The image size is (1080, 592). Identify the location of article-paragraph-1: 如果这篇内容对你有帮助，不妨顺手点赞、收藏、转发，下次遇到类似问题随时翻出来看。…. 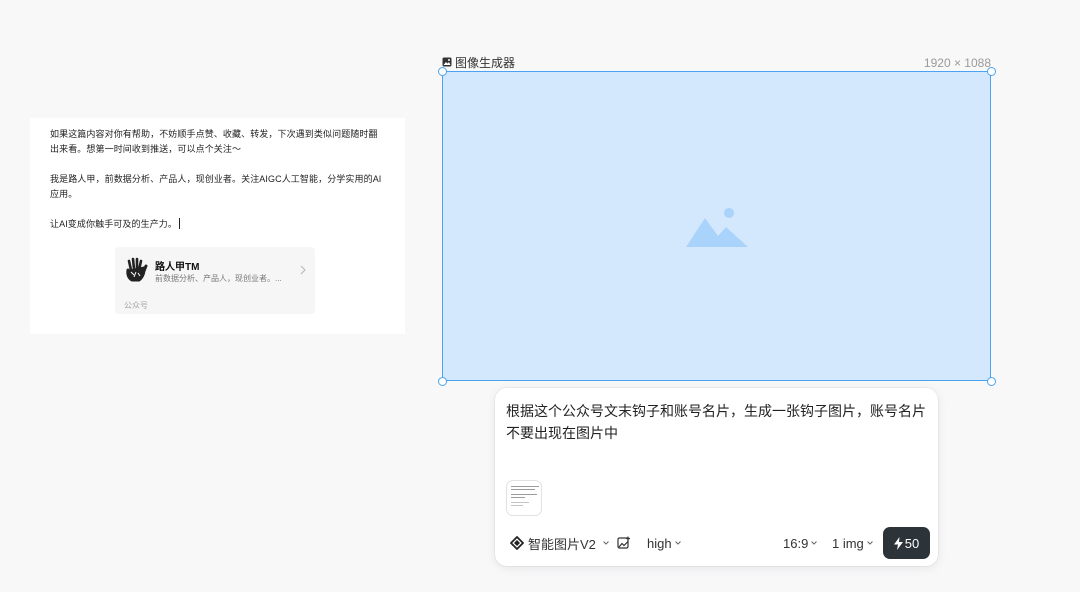
(214, 141).